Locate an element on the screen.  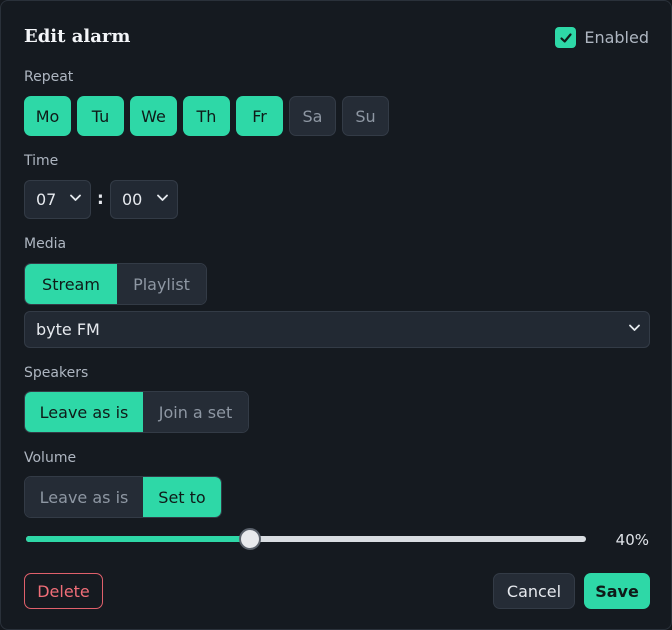
media-type-segmented: Stream Playlist is located at coordinates (115, 284).